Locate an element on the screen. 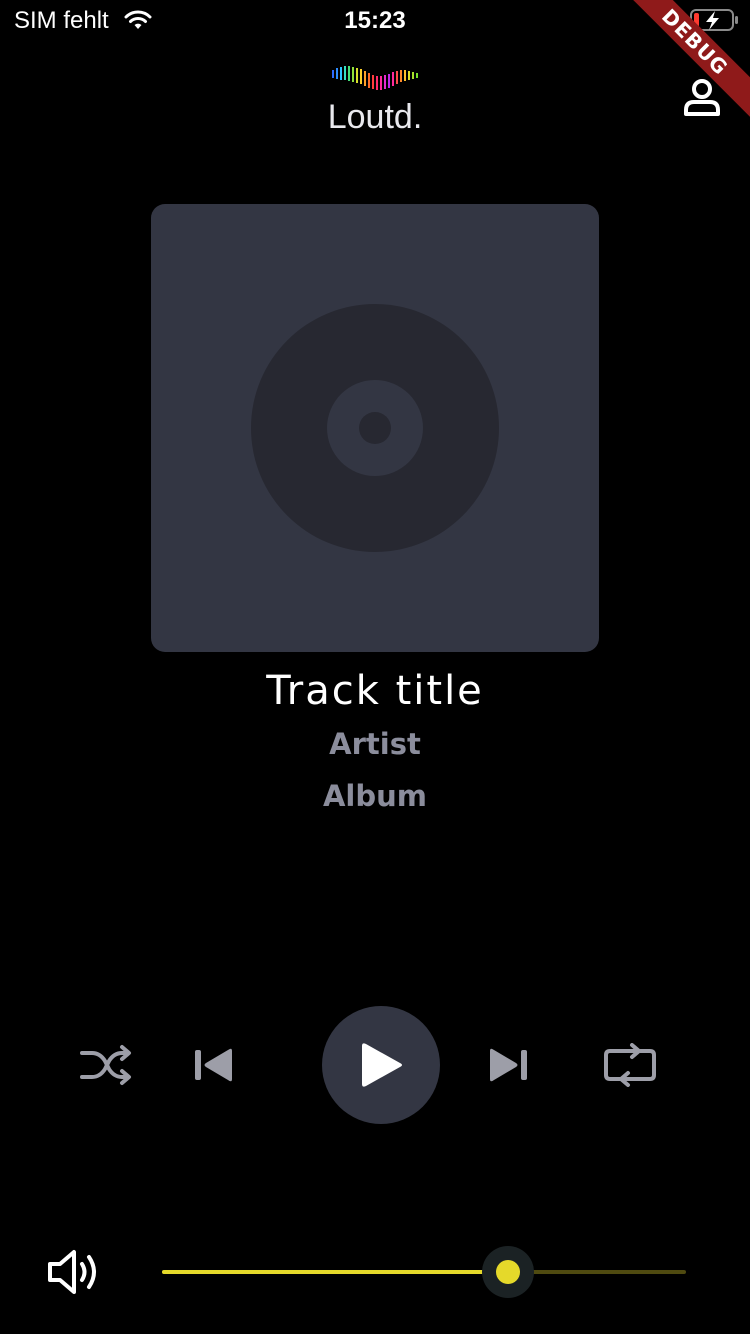  play-icon is located at coordinates (382, 1065).